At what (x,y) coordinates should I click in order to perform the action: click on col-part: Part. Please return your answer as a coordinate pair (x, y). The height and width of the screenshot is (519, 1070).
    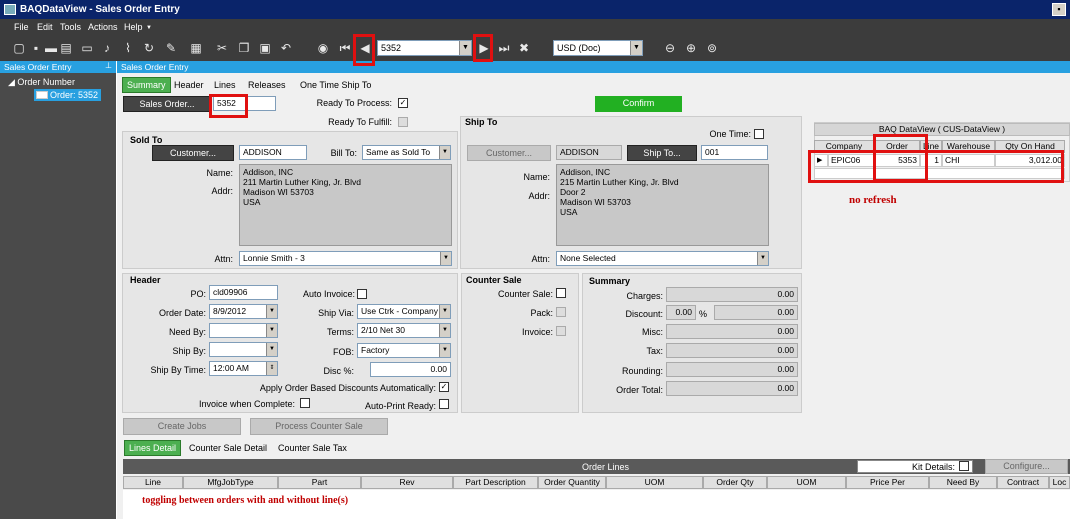
    Looking at the image, I should click on (319, 482).